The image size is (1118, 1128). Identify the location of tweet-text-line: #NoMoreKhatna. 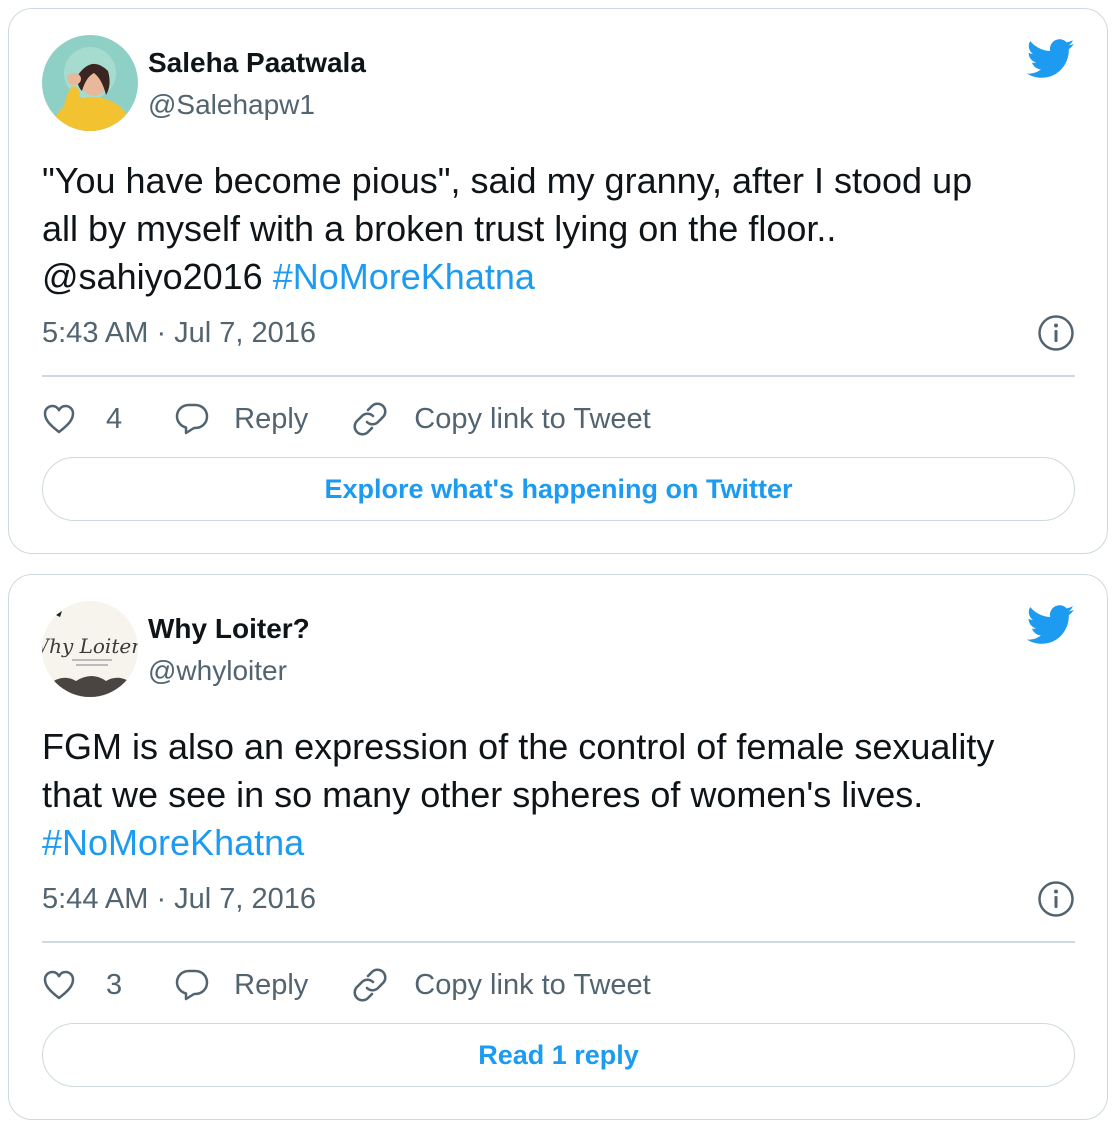
(562, 843).